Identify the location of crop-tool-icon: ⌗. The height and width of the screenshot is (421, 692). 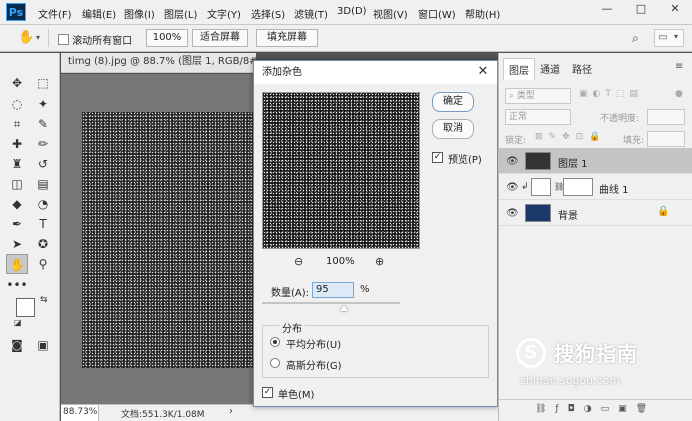
(17, 124).